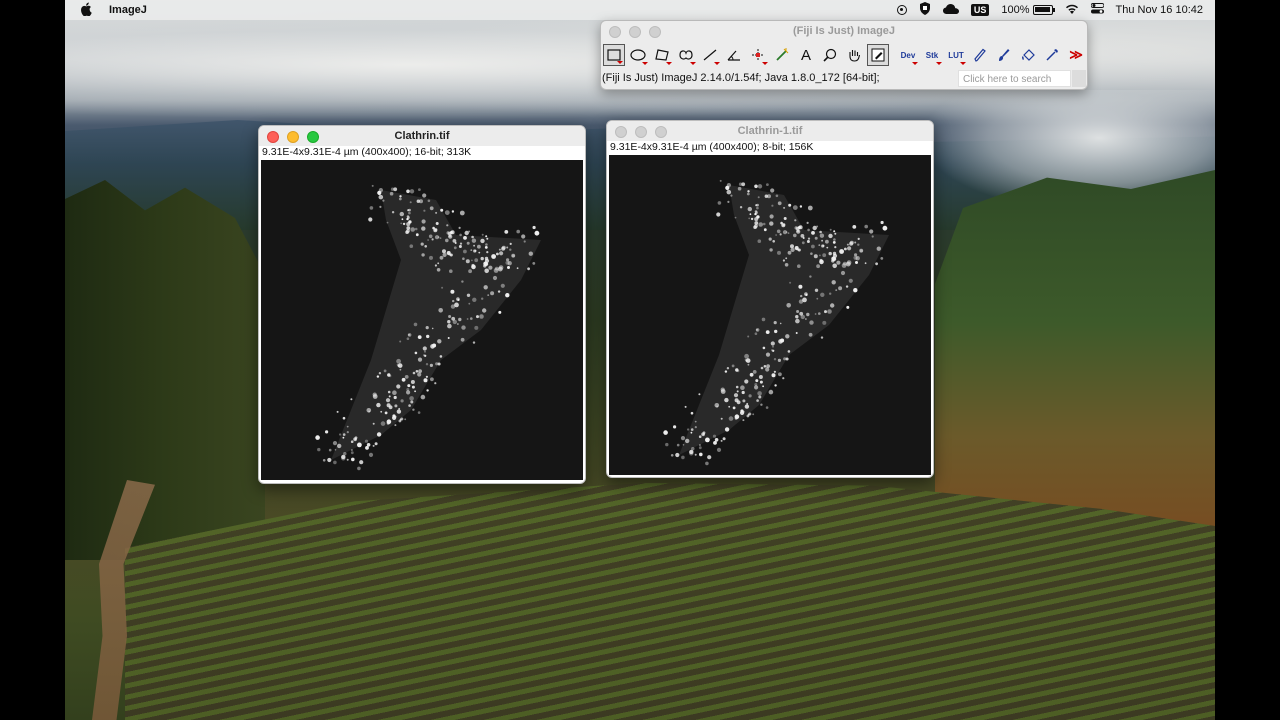  I want to click on imagej-titlebar: (Fiji Is Just) ImageJ, so click(844, 31).